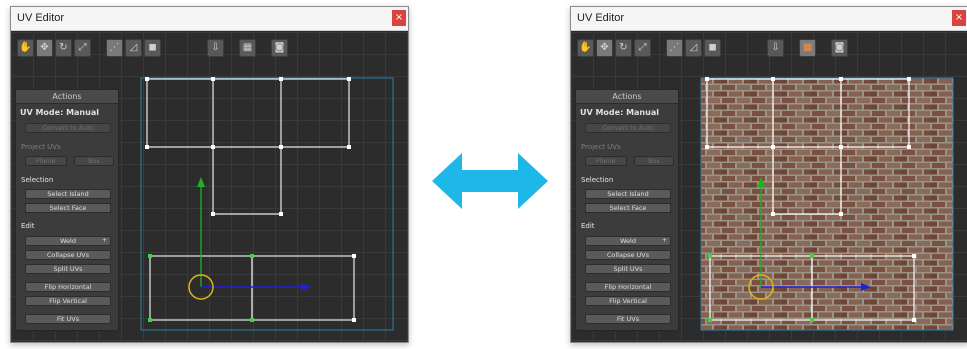 This screenshot has width=967, height=349. I want to click on gizmo-x-arrowhead, so click(306, 287).